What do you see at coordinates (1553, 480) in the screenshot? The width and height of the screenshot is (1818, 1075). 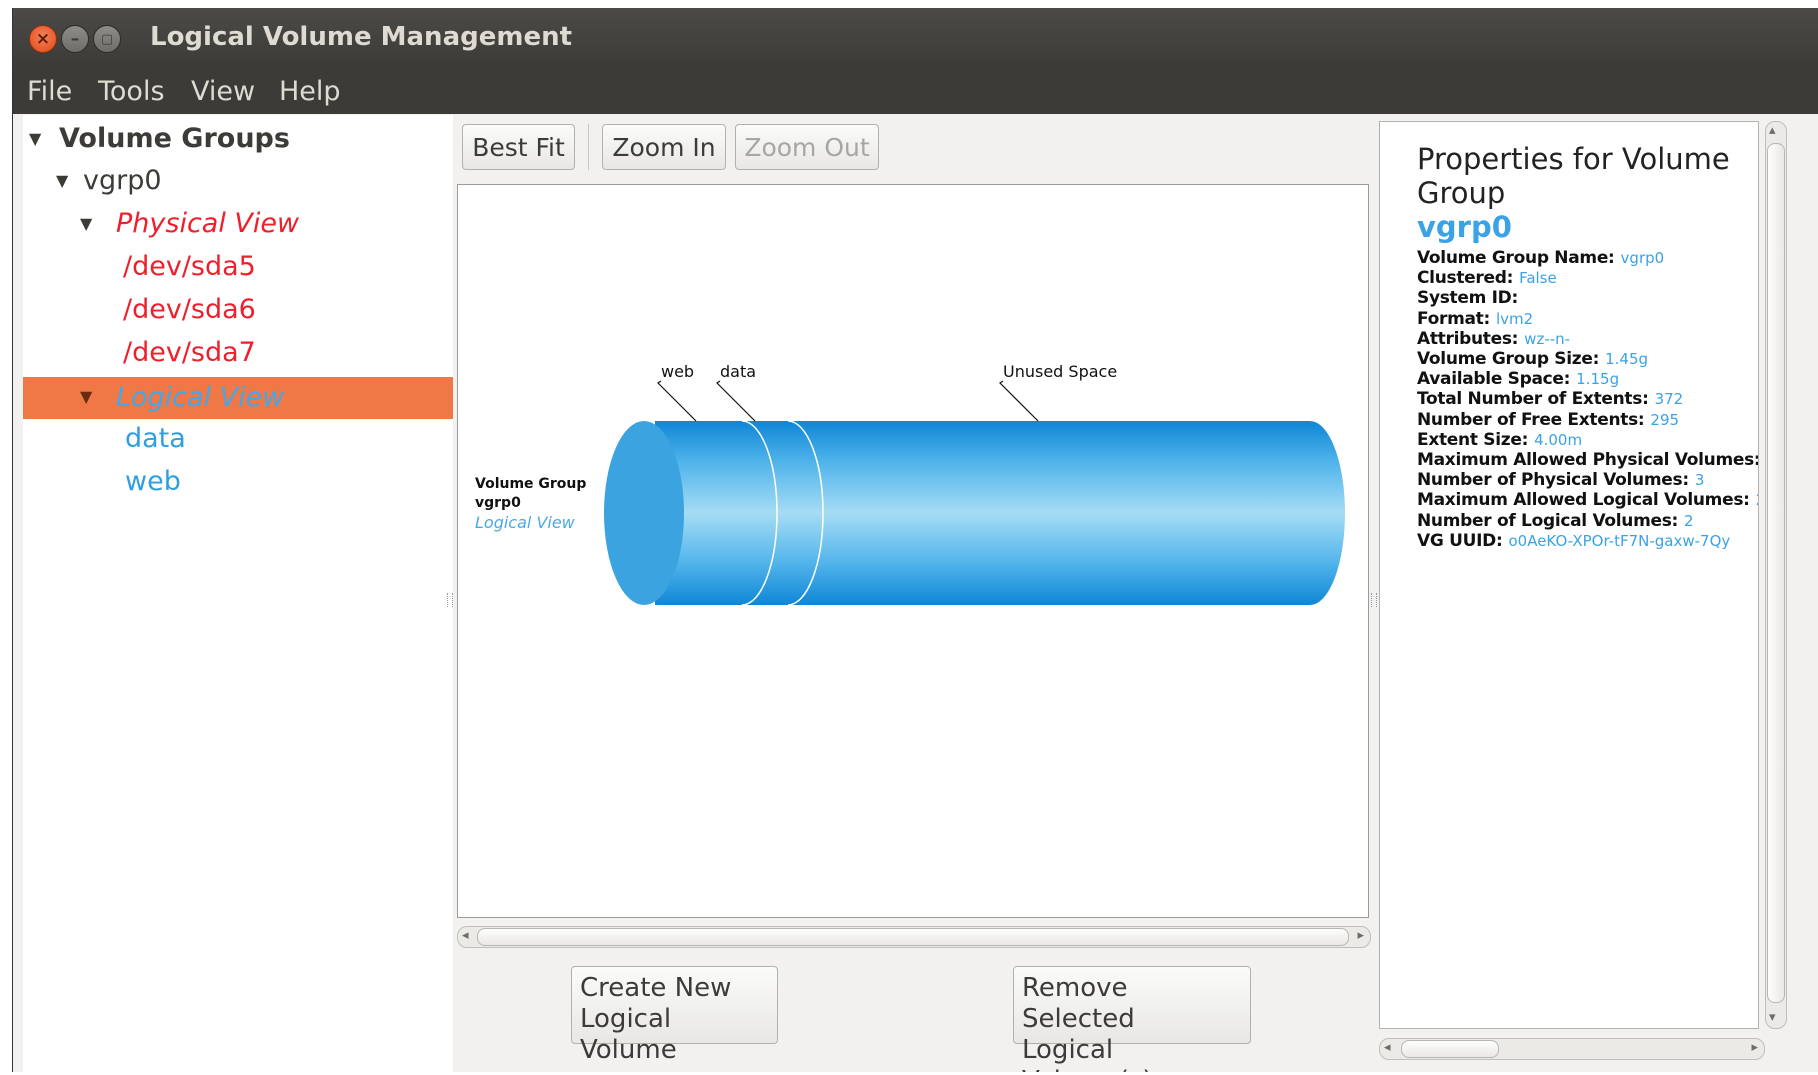 I see `property-label: Number of Physical Volumes:` at bounding box center [1553, 480].